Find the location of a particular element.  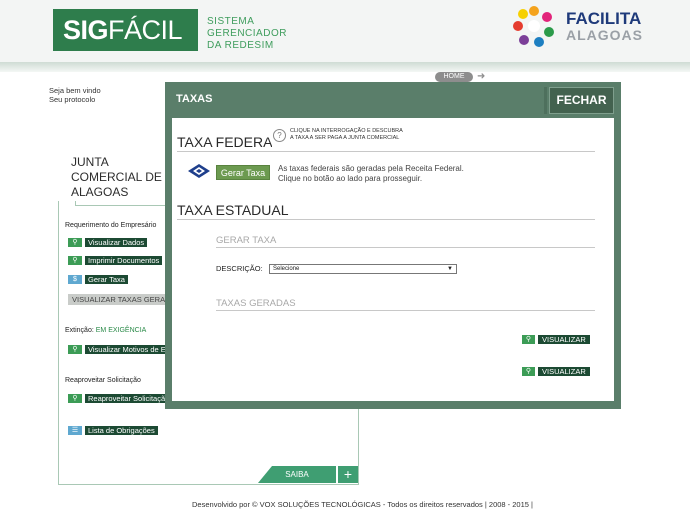

logo-light-text: FÁCIL is located at coordinates (145, 29).